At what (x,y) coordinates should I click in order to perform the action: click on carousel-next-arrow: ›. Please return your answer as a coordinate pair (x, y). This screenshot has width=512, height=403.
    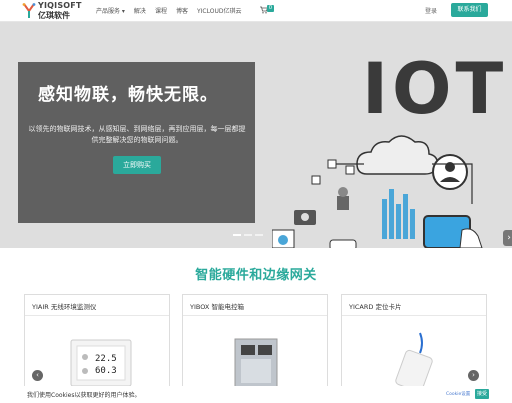
    Looking at the image, I should click on (507, 238).